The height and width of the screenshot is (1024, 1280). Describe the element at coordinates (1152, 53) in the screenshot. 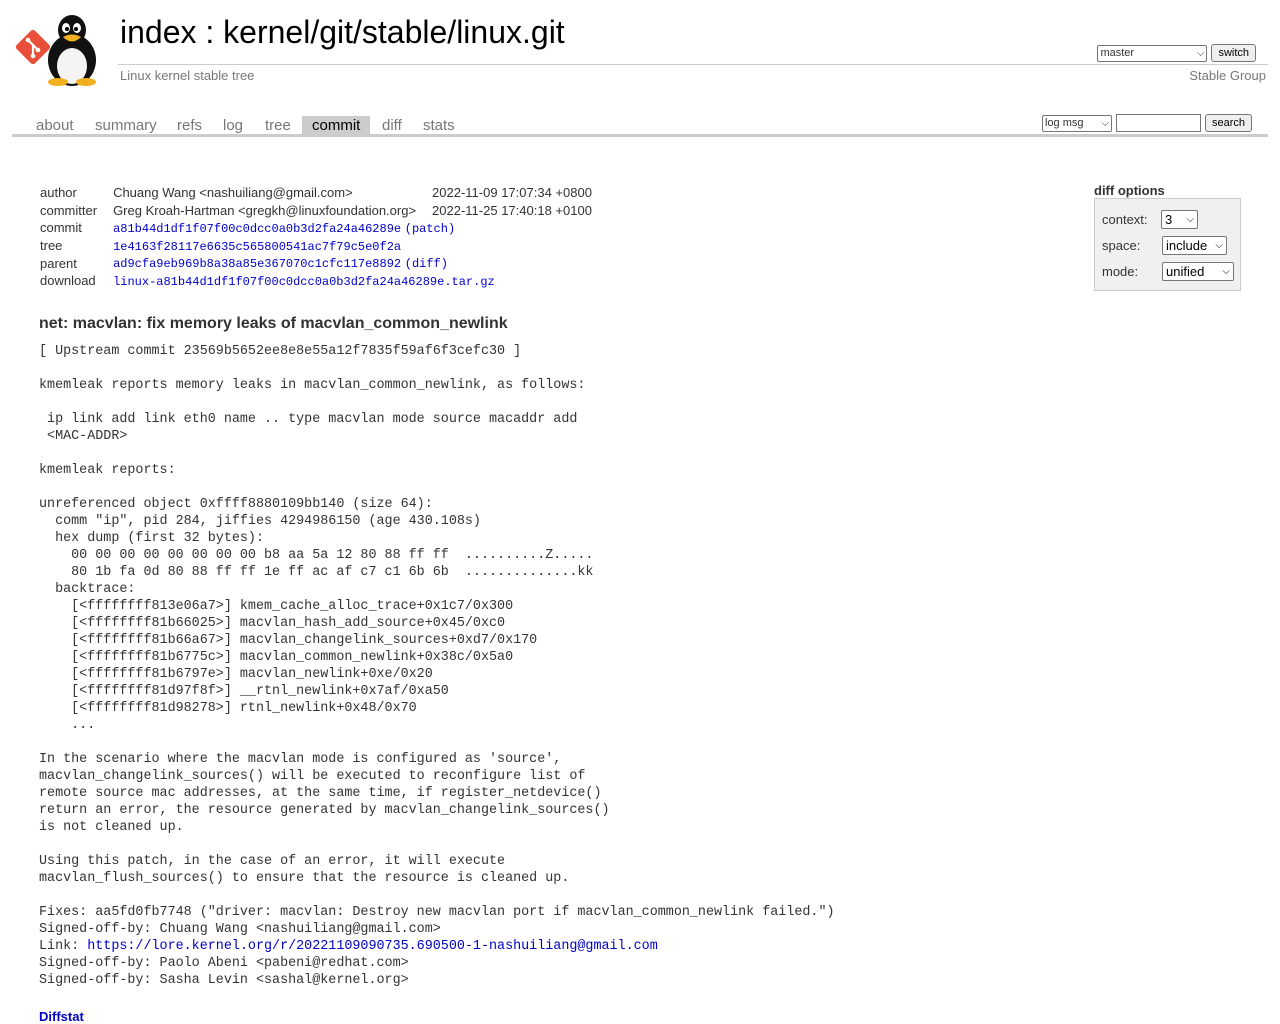

I see `branch-select: master ⌵` at that location.